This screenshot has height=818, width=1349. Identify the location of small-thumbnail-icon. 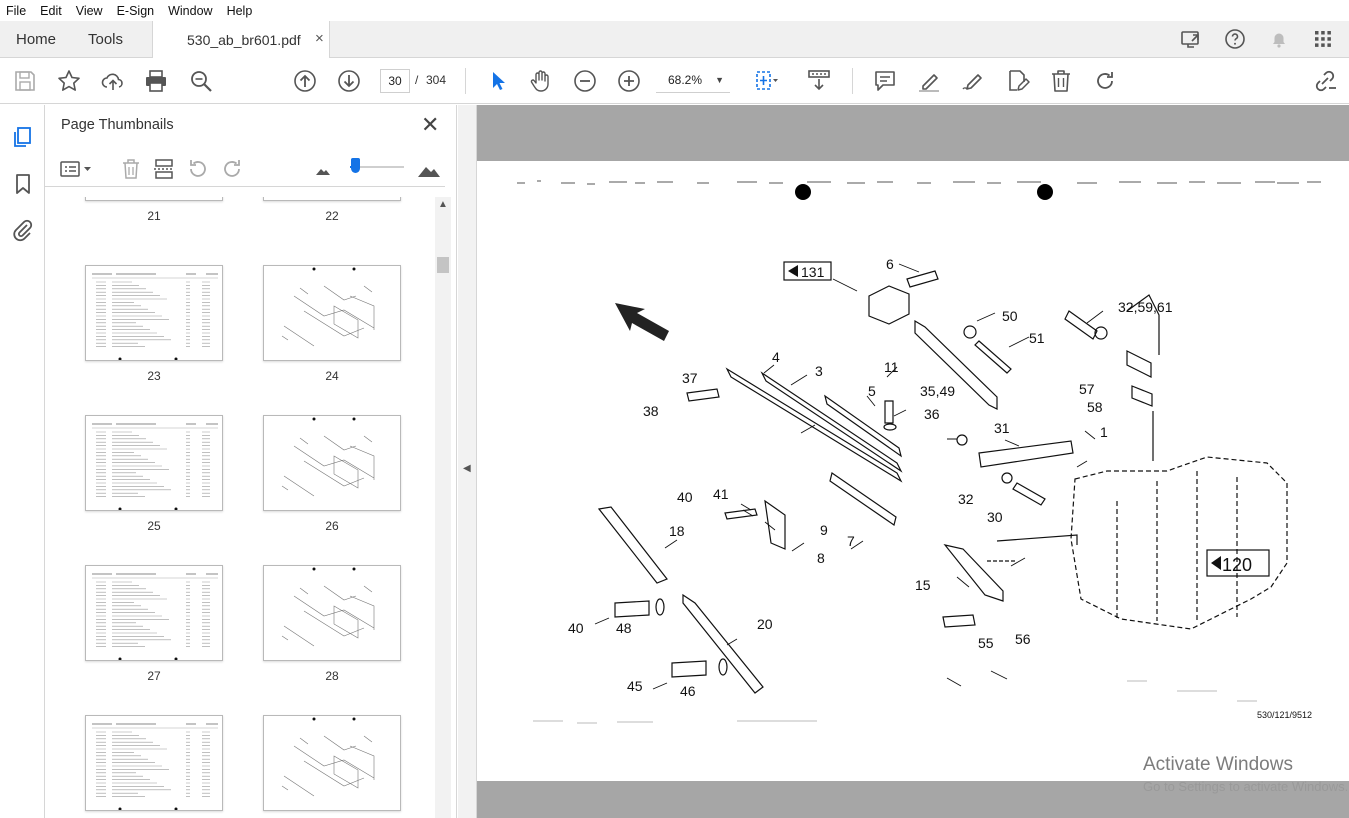
(323, 169).